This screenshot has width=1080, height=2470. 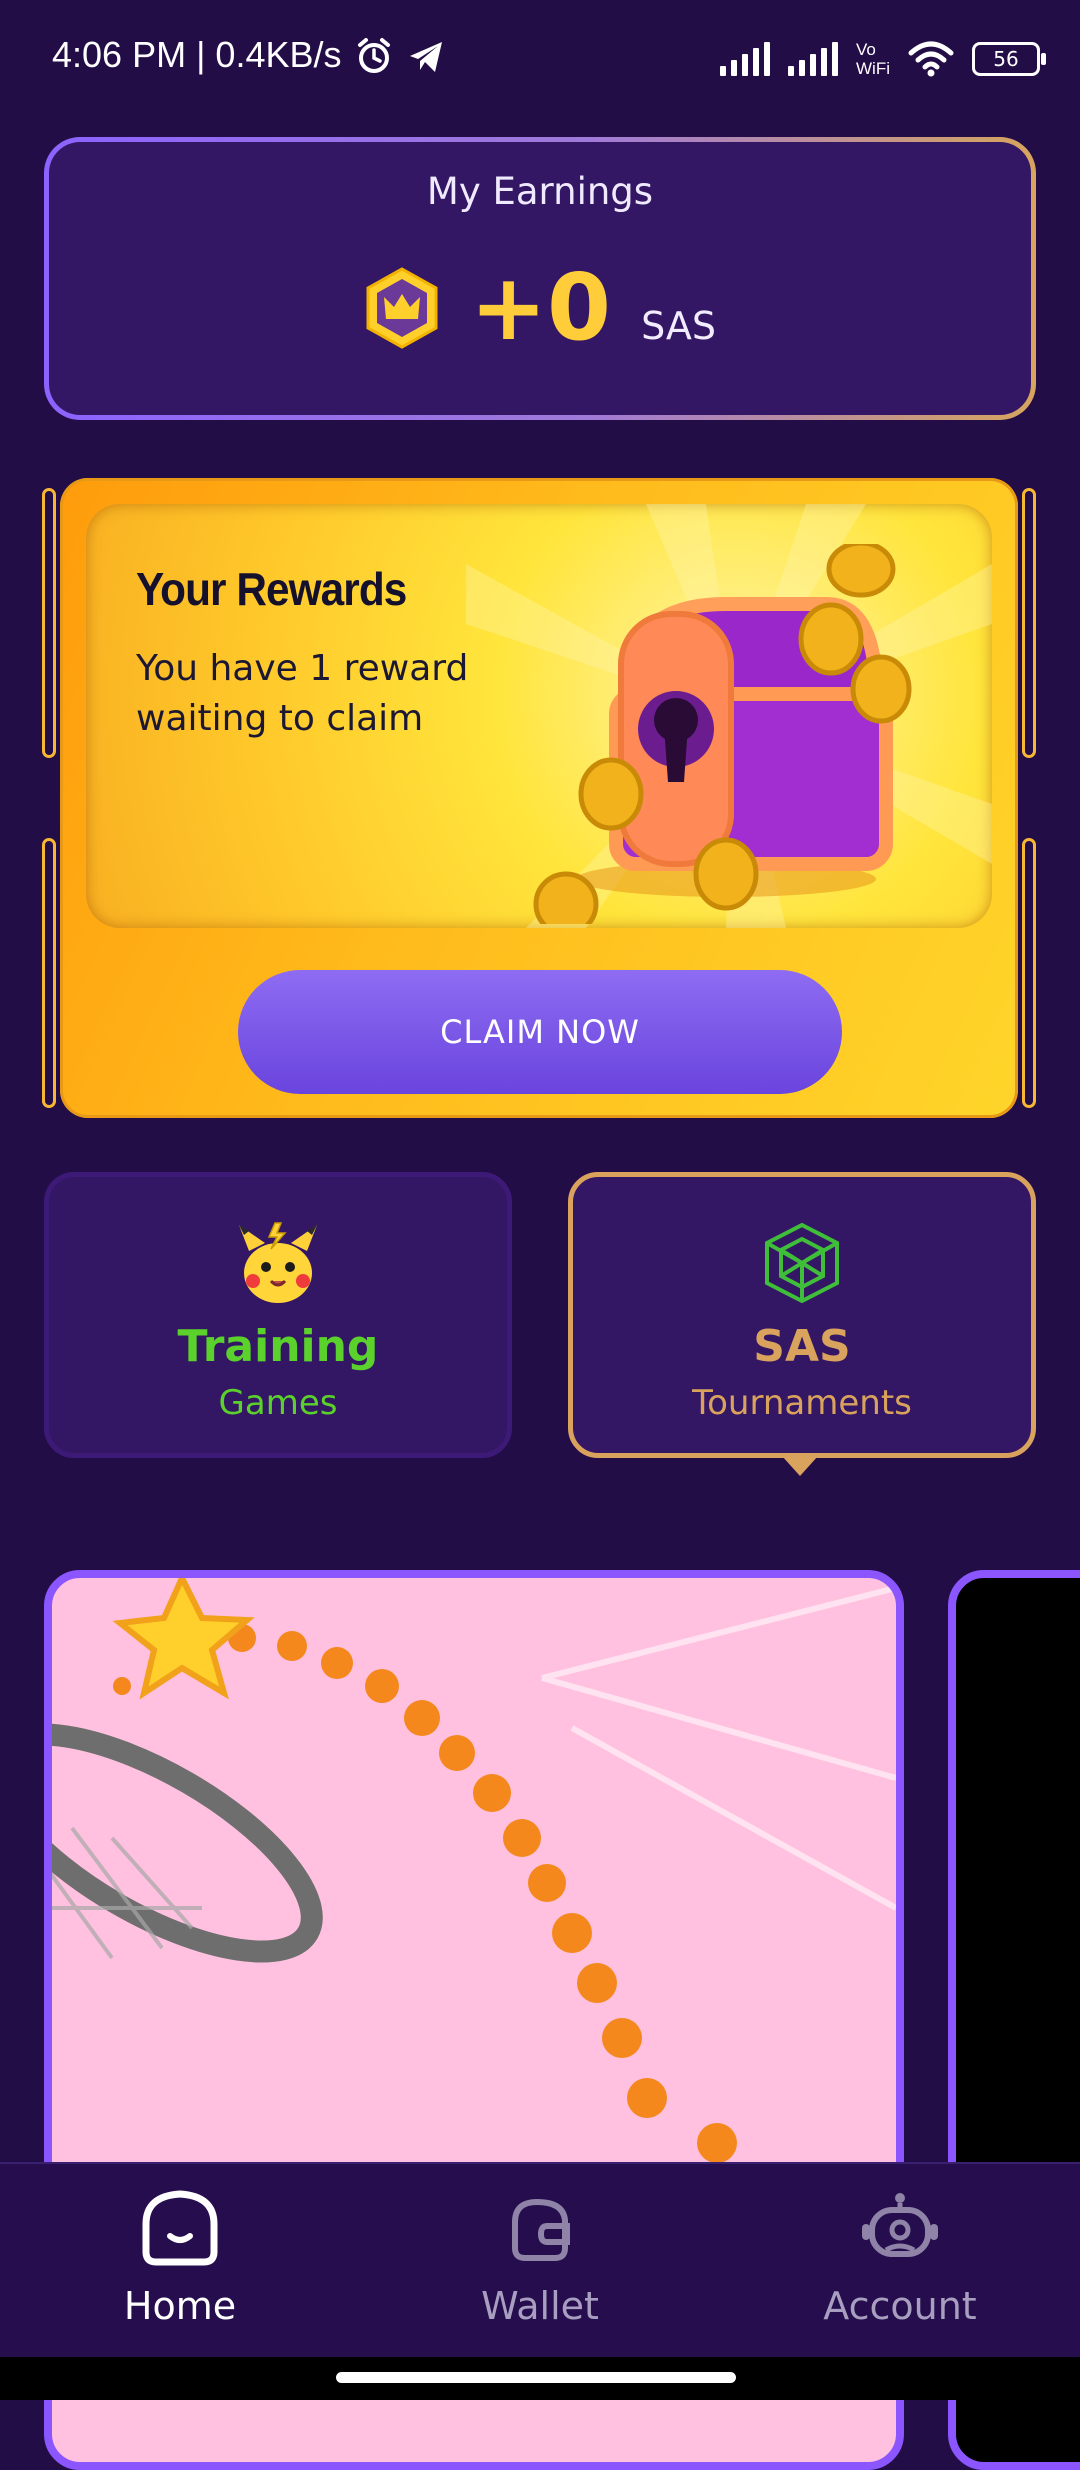 I want to click on status-bar: 4:06 PM | 0.4KB/s Vo WiFi 56, so click(x=540, y=60).